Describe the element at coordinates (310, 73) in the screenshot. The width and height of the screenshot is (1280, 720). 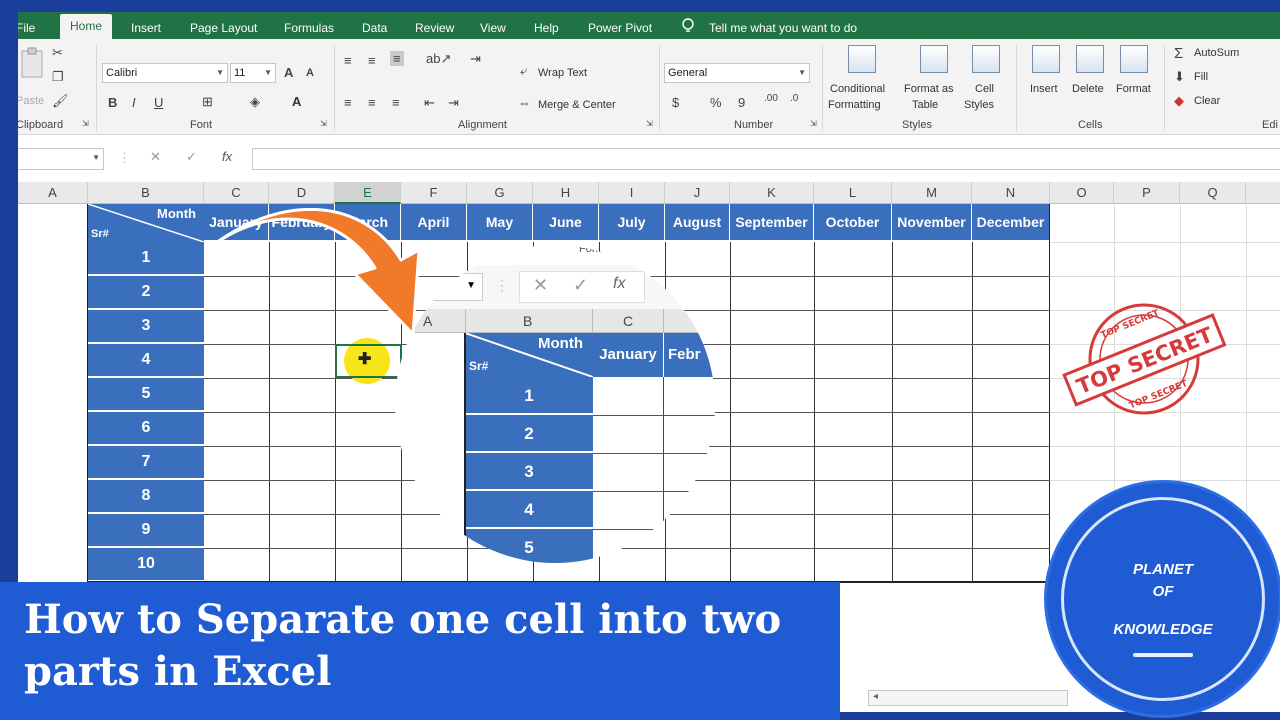
I see `decrease-font-icon: A` at that location.